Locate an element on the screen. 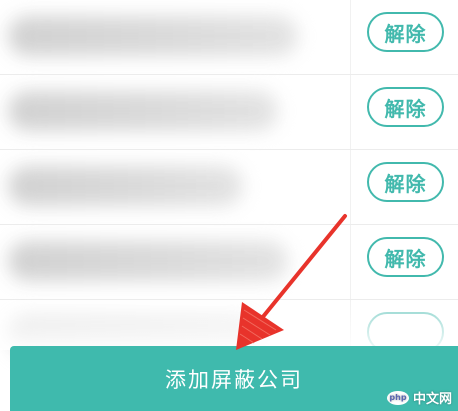  list-fade-overlay is located at coordinates (229, 325).